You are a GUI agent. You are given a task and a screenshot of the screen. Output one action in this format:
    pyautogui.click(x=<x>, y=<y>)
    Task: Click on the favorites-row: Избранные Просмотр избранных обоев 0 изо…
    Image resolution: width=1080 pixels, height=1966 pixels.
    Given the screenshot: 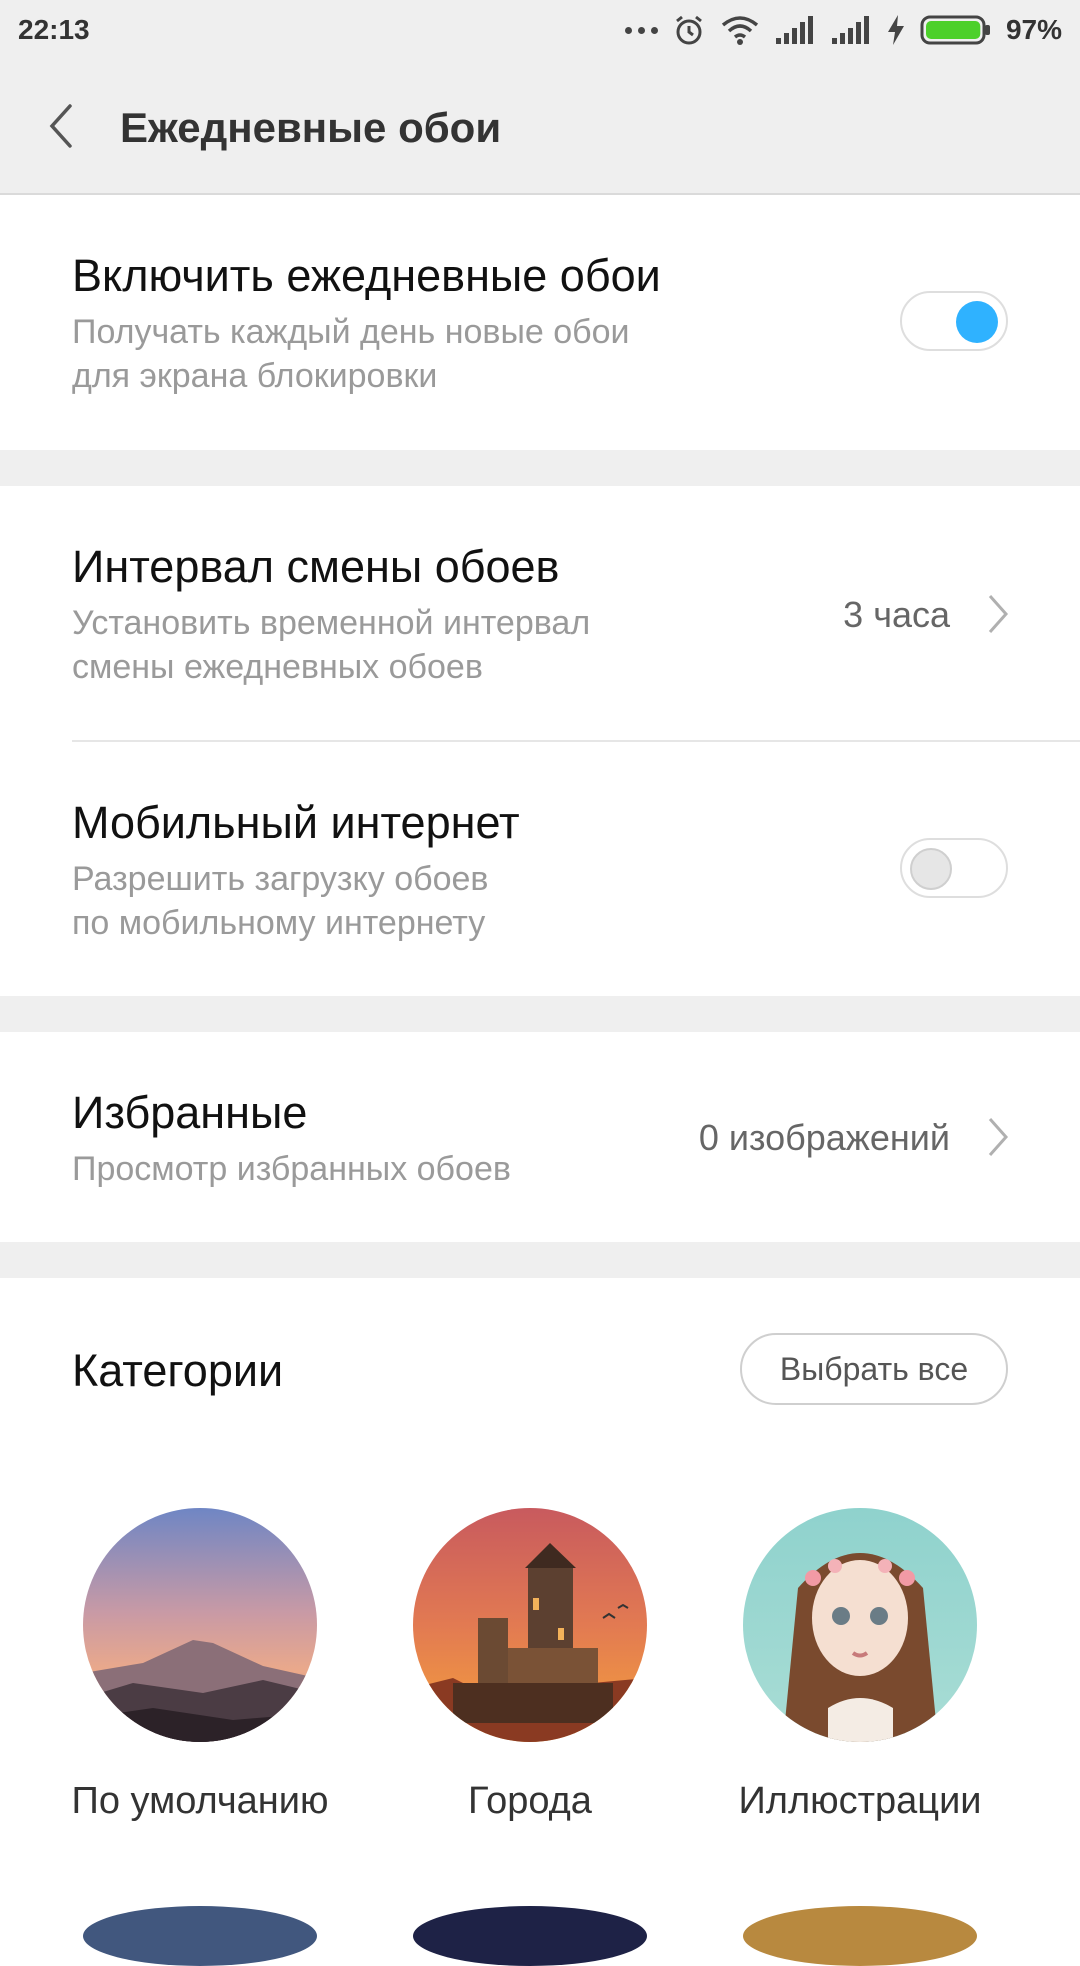 What is the action you would take?
    pyautogui.click(x=540, y=1137)
    